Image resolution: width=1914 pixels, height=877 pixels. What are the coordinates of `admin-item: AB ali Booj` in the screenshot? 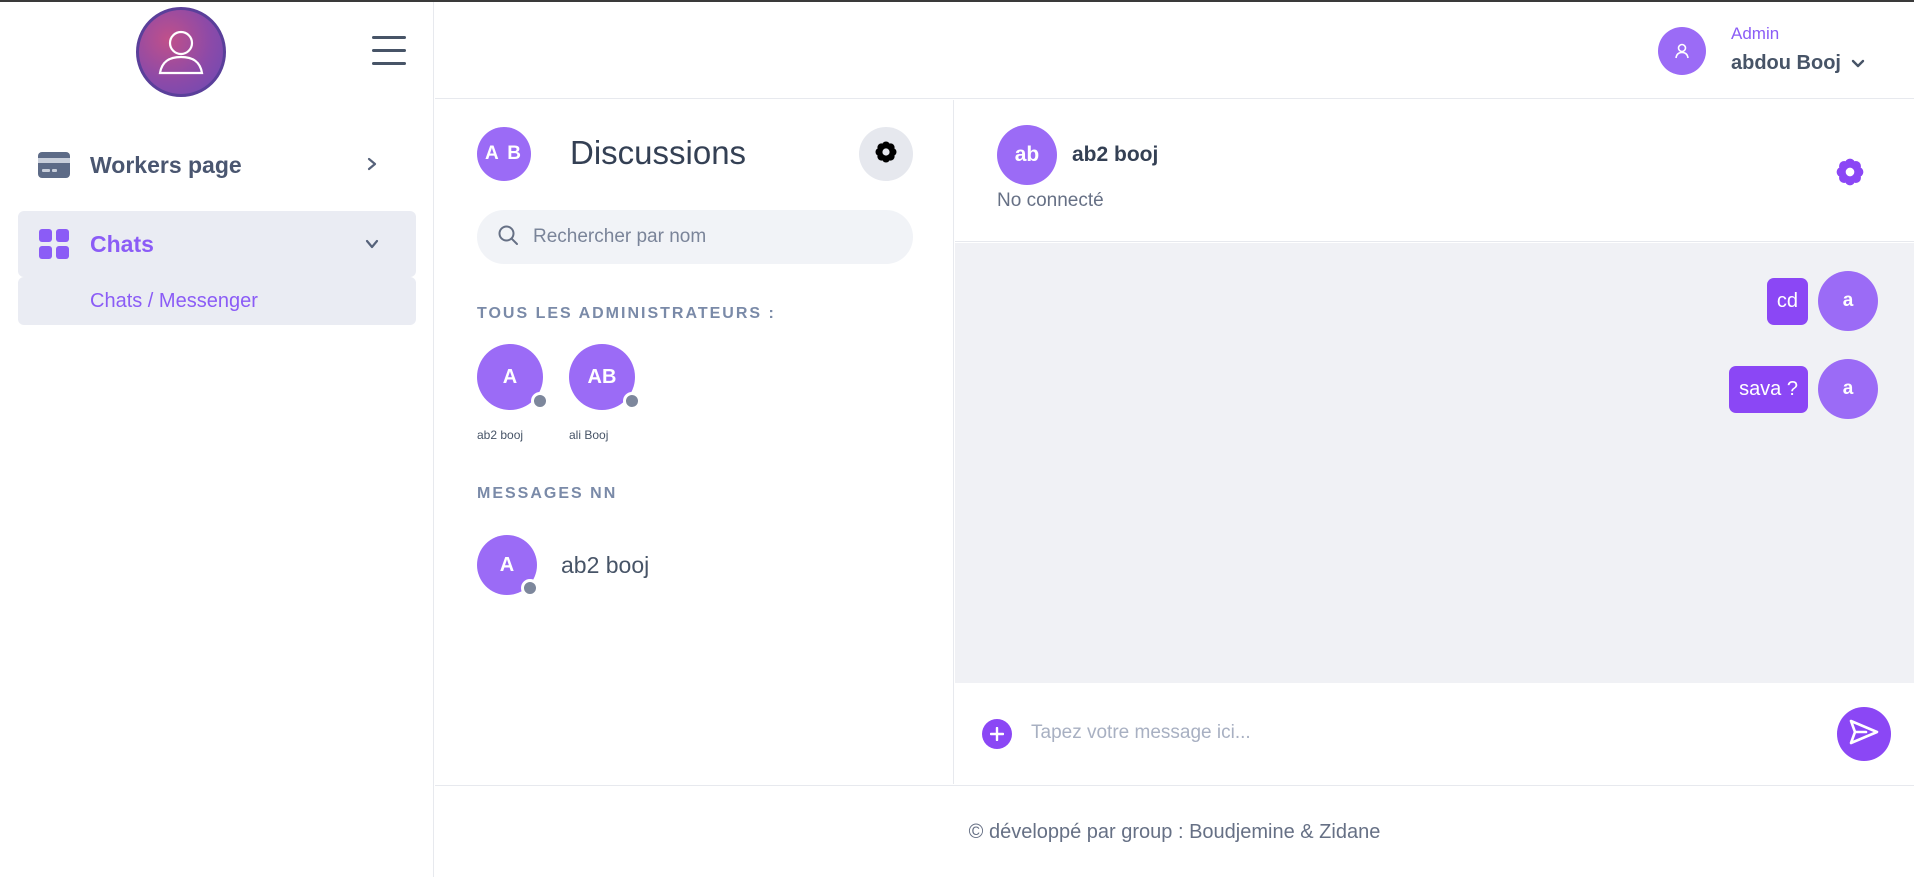 It's located at (605, 393).